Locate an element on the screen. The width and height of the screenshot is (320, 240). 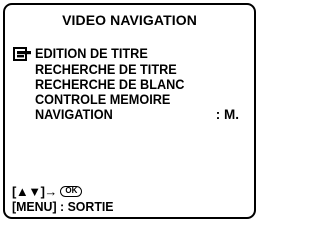
nav-hint: [▲▼] → OK is located at coordinates (47, 191).